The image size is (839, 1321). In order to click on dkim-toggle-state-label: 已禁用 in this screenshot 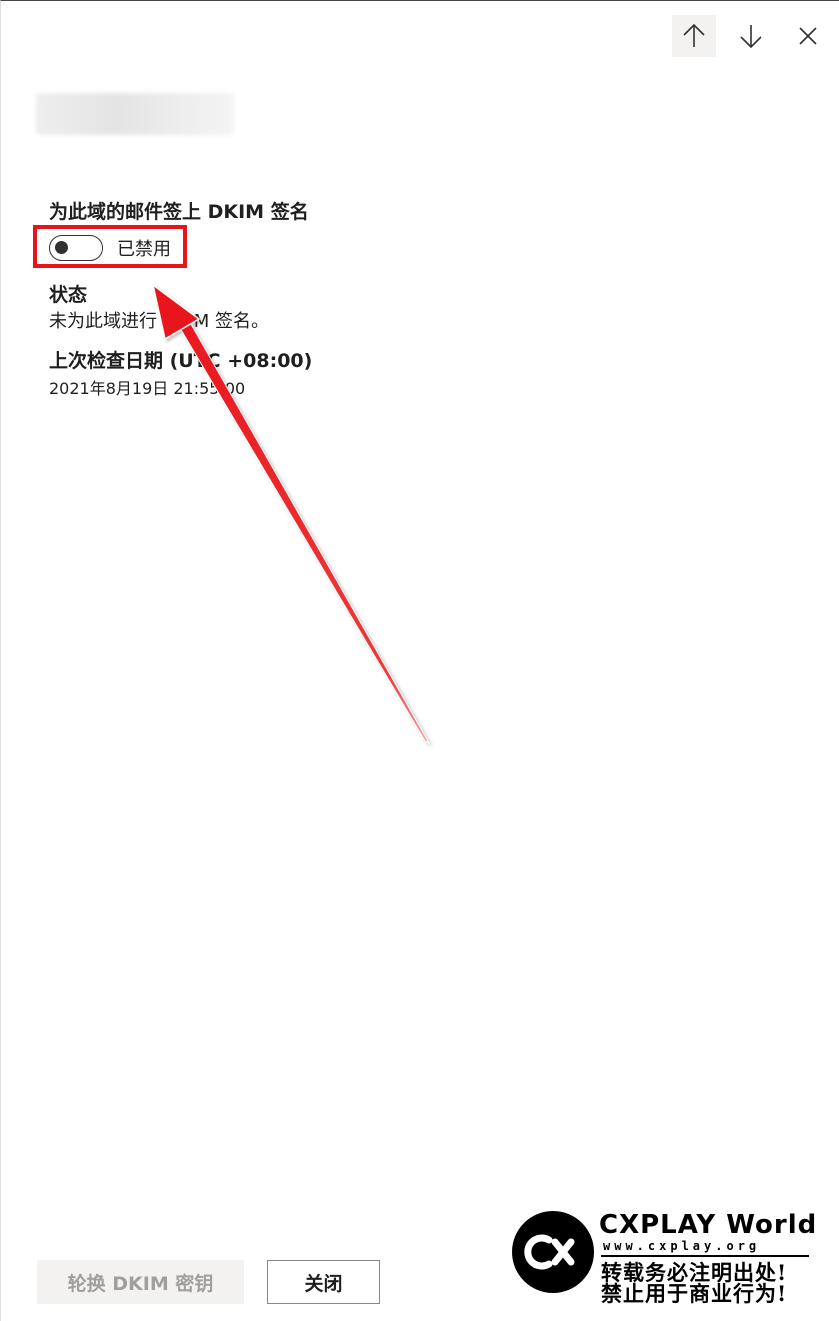, I will do `click(144, 249)`.